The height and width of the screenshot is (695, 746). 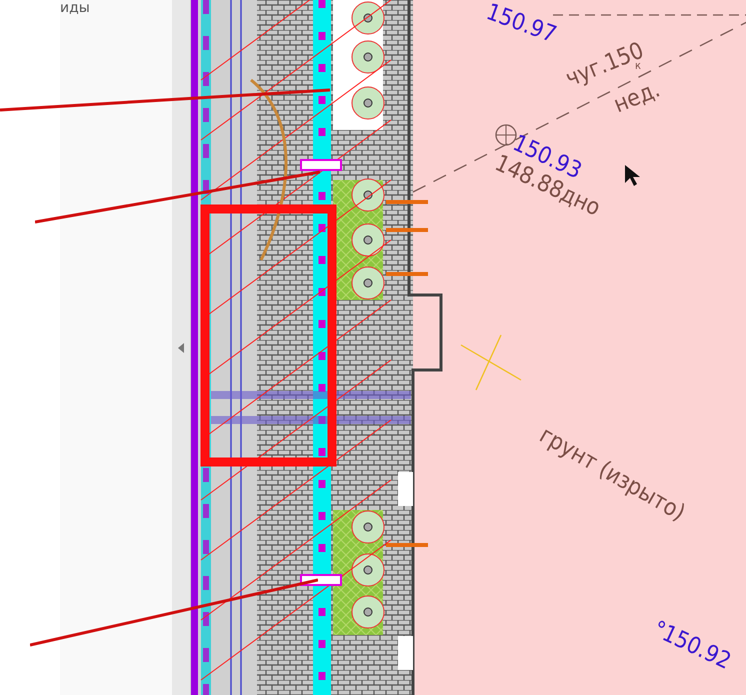 What do you see at coordinates (521, 24) in the screenshot?
I see `elevation-label: 150.97` at bounding box center [521, 24].